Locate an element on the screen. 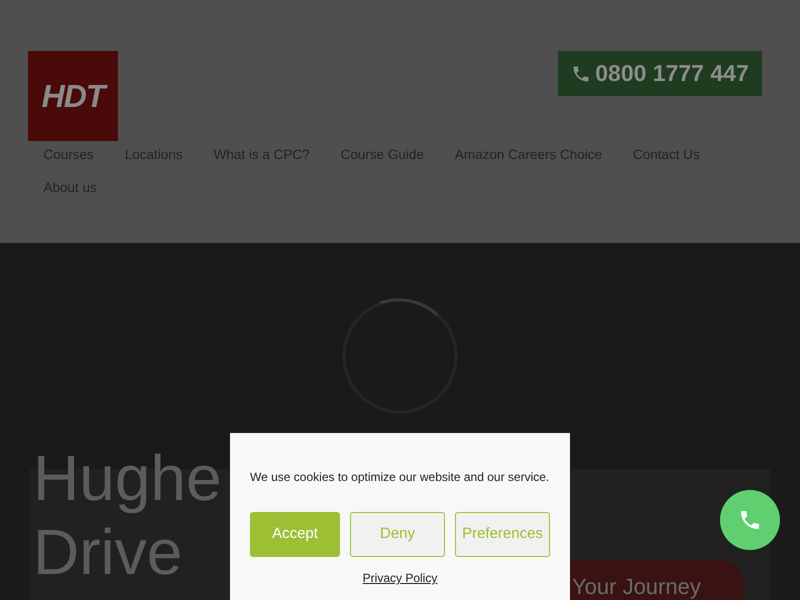 The width and height of the screenshot is (800, 600). cookie-button: Deny is located at coordinates (397, 534).